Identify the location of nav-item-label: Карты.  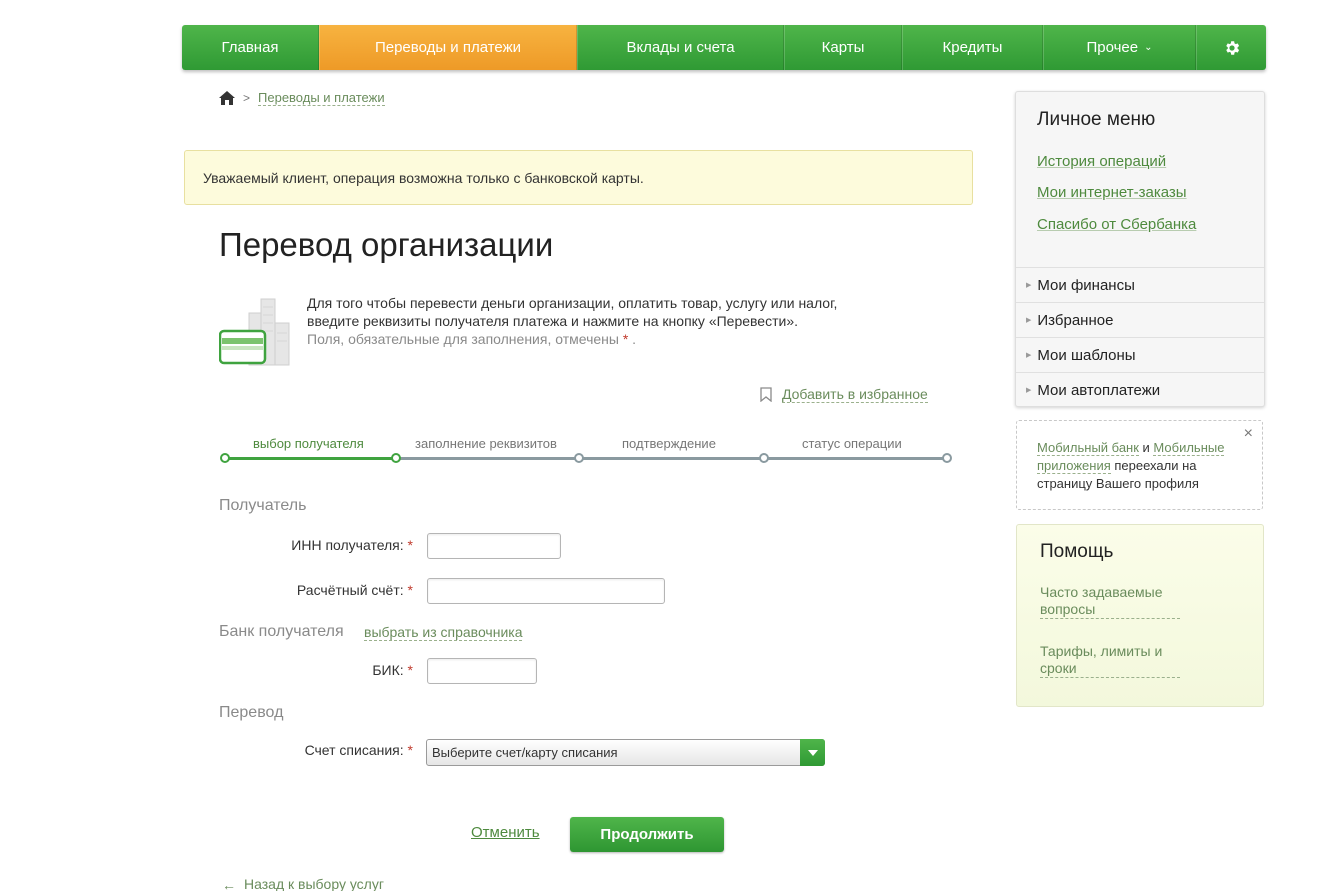
(843, 47).